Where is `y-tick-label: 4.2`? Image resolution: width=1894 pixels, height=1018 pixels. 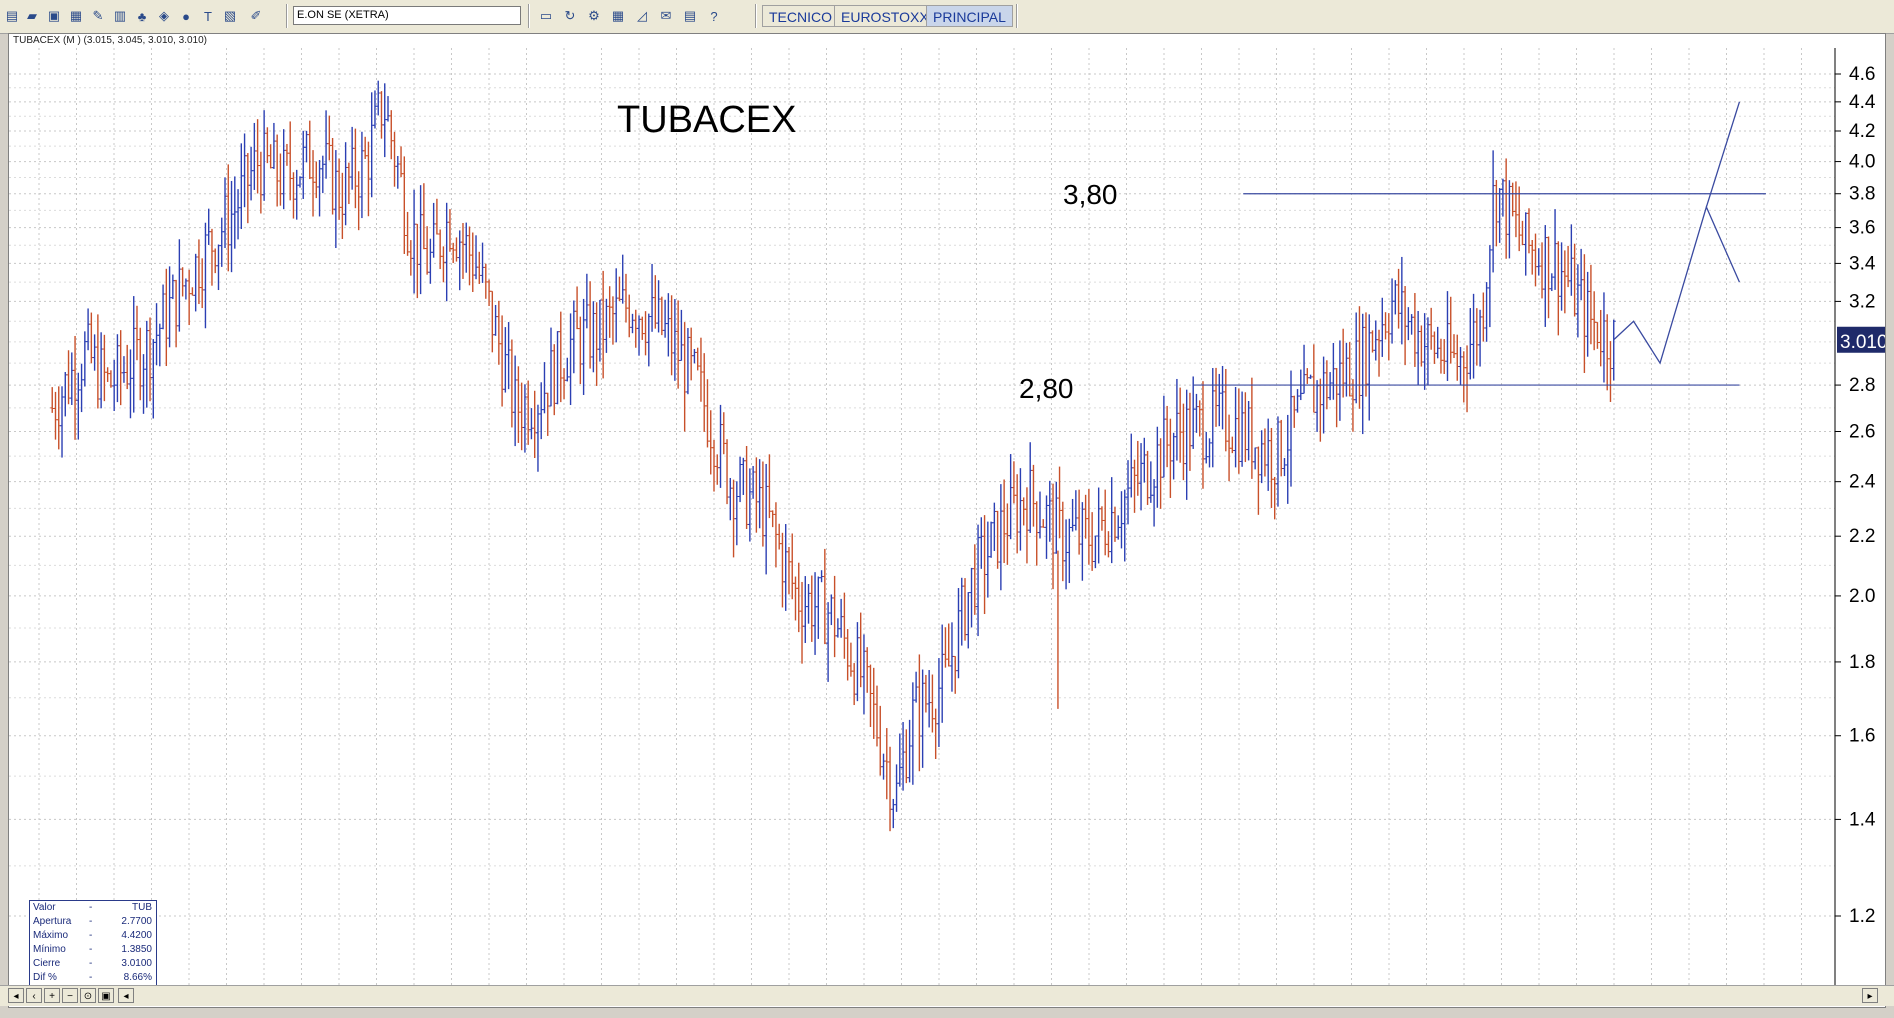 y-tick-label: 4.2 is located at coordinates (1862, 131).